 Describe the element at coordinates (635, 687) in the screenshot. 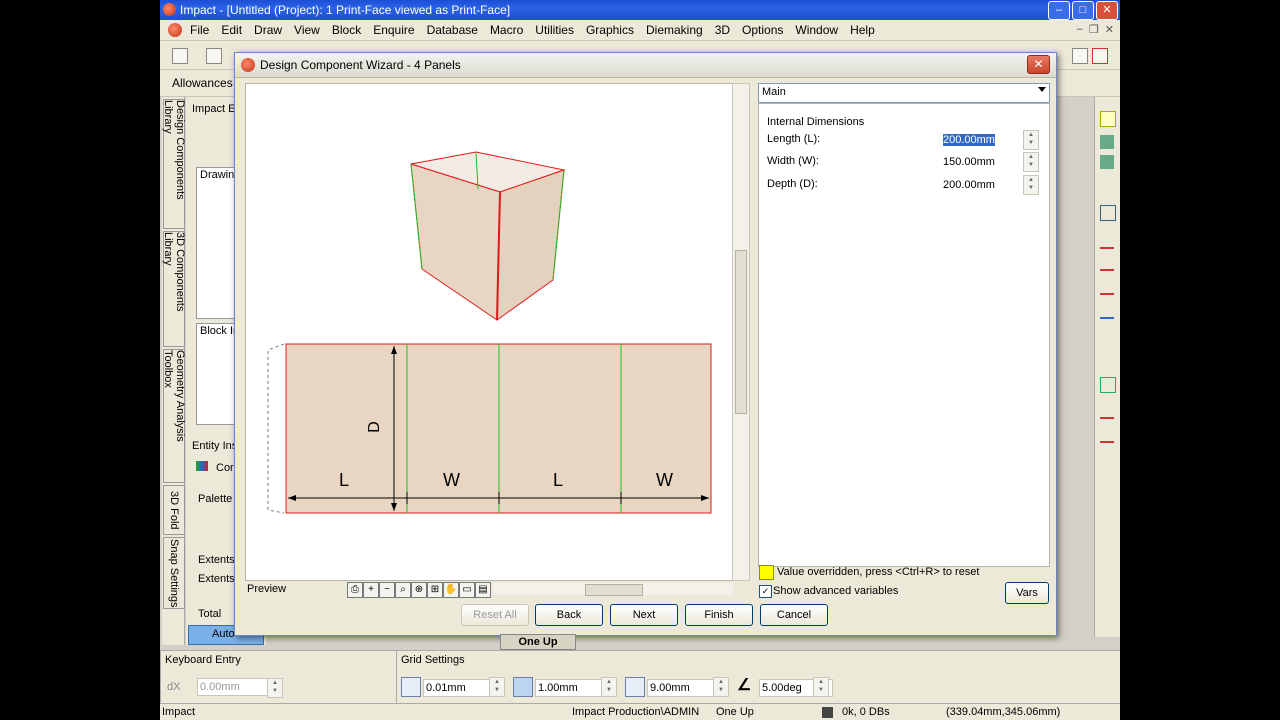

I see `box-icon` at that location.